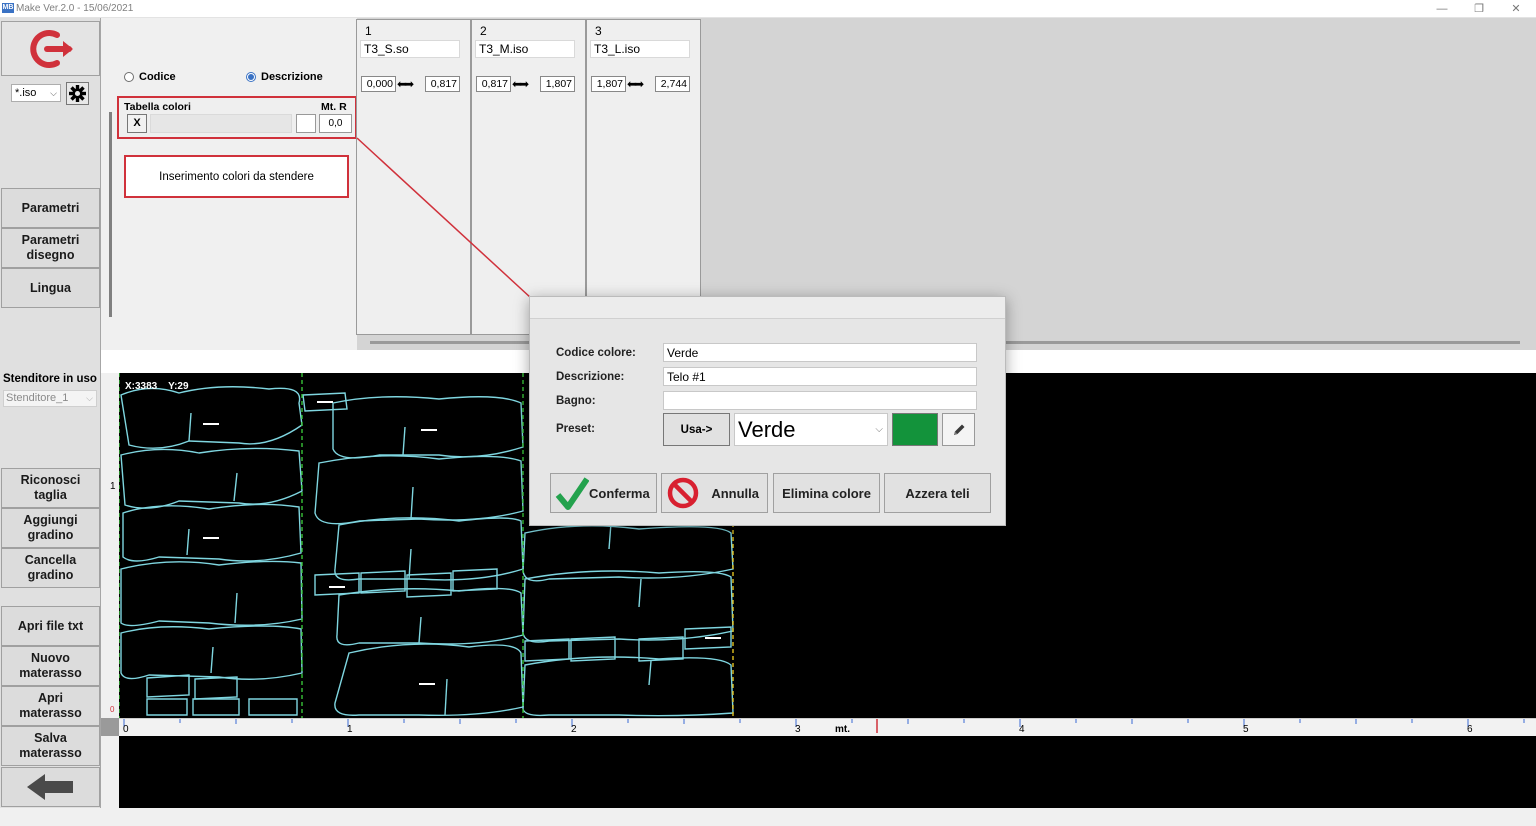 Image resolution: width=1536 pixels, height=826 pixels. I want to click on annulla-label: Annulla, so click(735, 493).